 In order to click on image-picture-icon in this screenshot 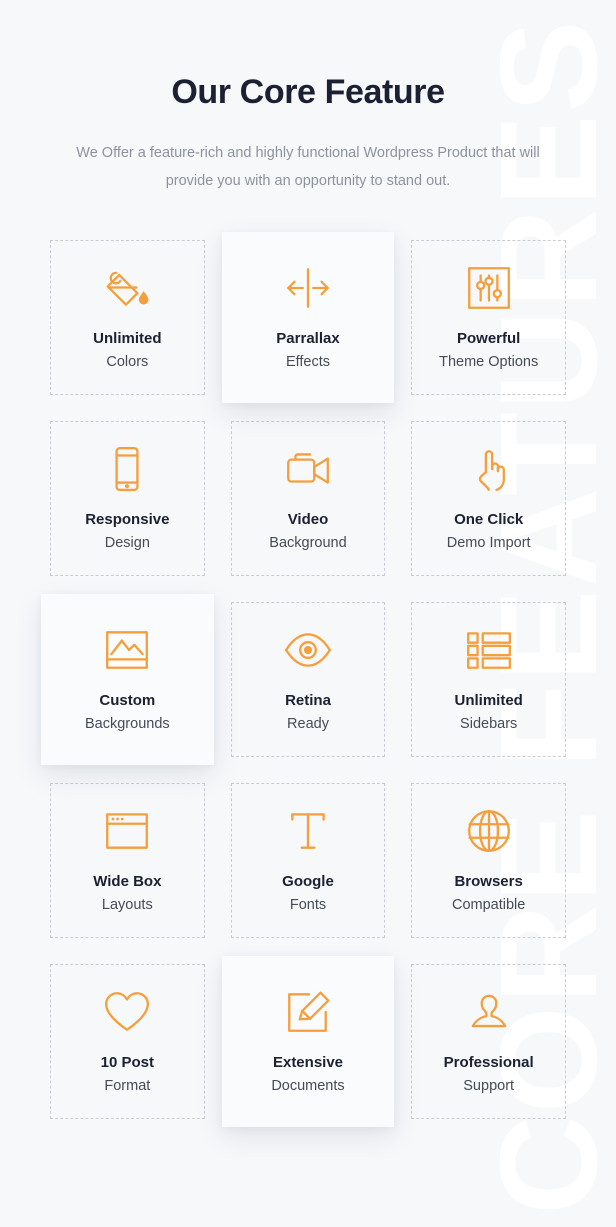, I will do `click(127, 650)`.